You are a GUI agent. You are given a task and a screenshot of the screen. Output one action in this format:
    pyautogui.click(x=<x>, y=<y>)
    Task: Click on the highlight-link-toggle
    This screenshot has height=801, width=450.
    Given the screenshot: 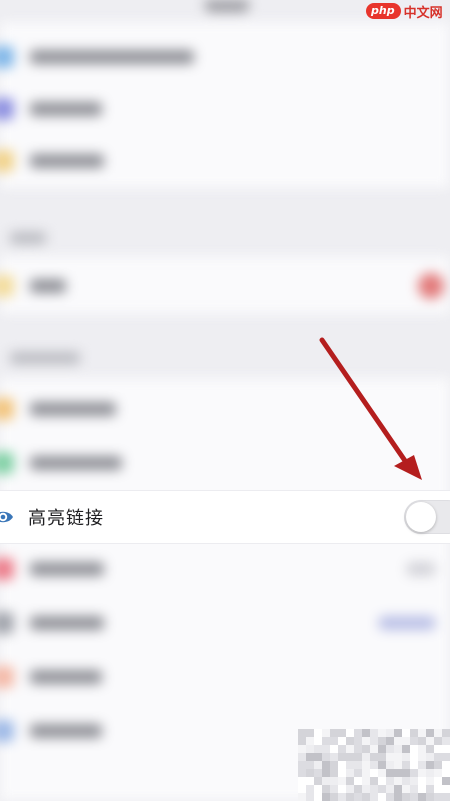 What is the action you would take?
    pyautogui.click(x=427, y=517)
    